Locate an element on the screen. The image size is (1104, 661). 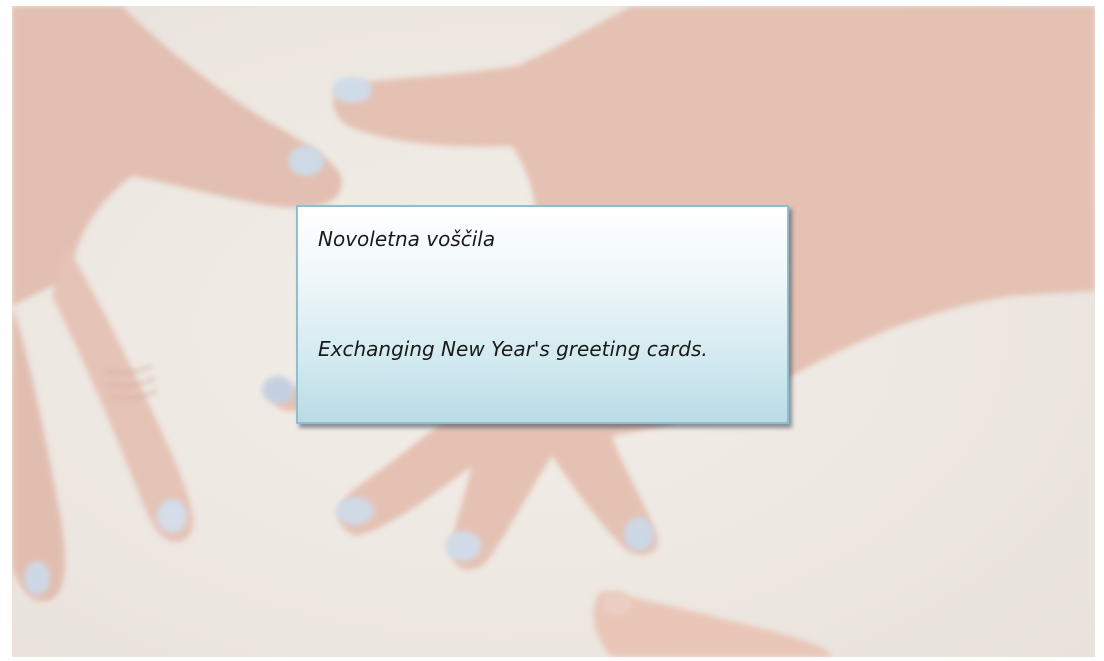
caption-body: Exchanging New Year's greeting cards. is located at coordinates (513, 349).